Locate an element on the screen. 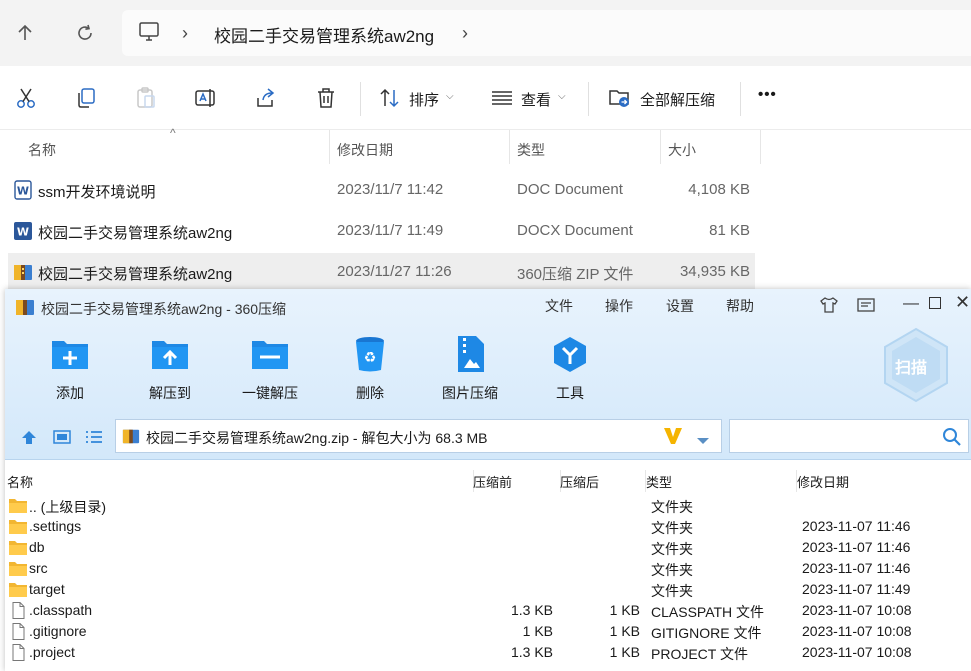 The width and height of the screenshot is (971, 671). maximize-icon is located at coordinates (935, 303).